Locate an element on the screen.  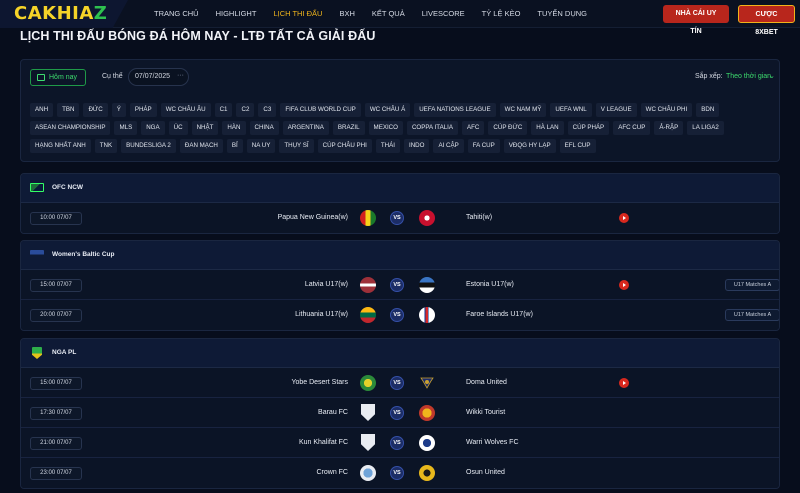
league-tag: AFC is located at coordinates (473, 128).